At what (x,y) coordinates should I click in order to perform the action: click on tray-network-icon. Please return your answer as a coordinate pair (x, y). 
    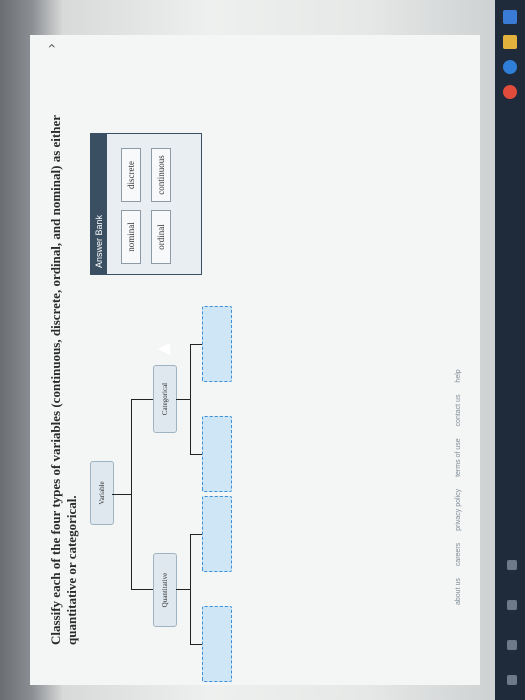
    Looking at the image, I should click on (512, 565).